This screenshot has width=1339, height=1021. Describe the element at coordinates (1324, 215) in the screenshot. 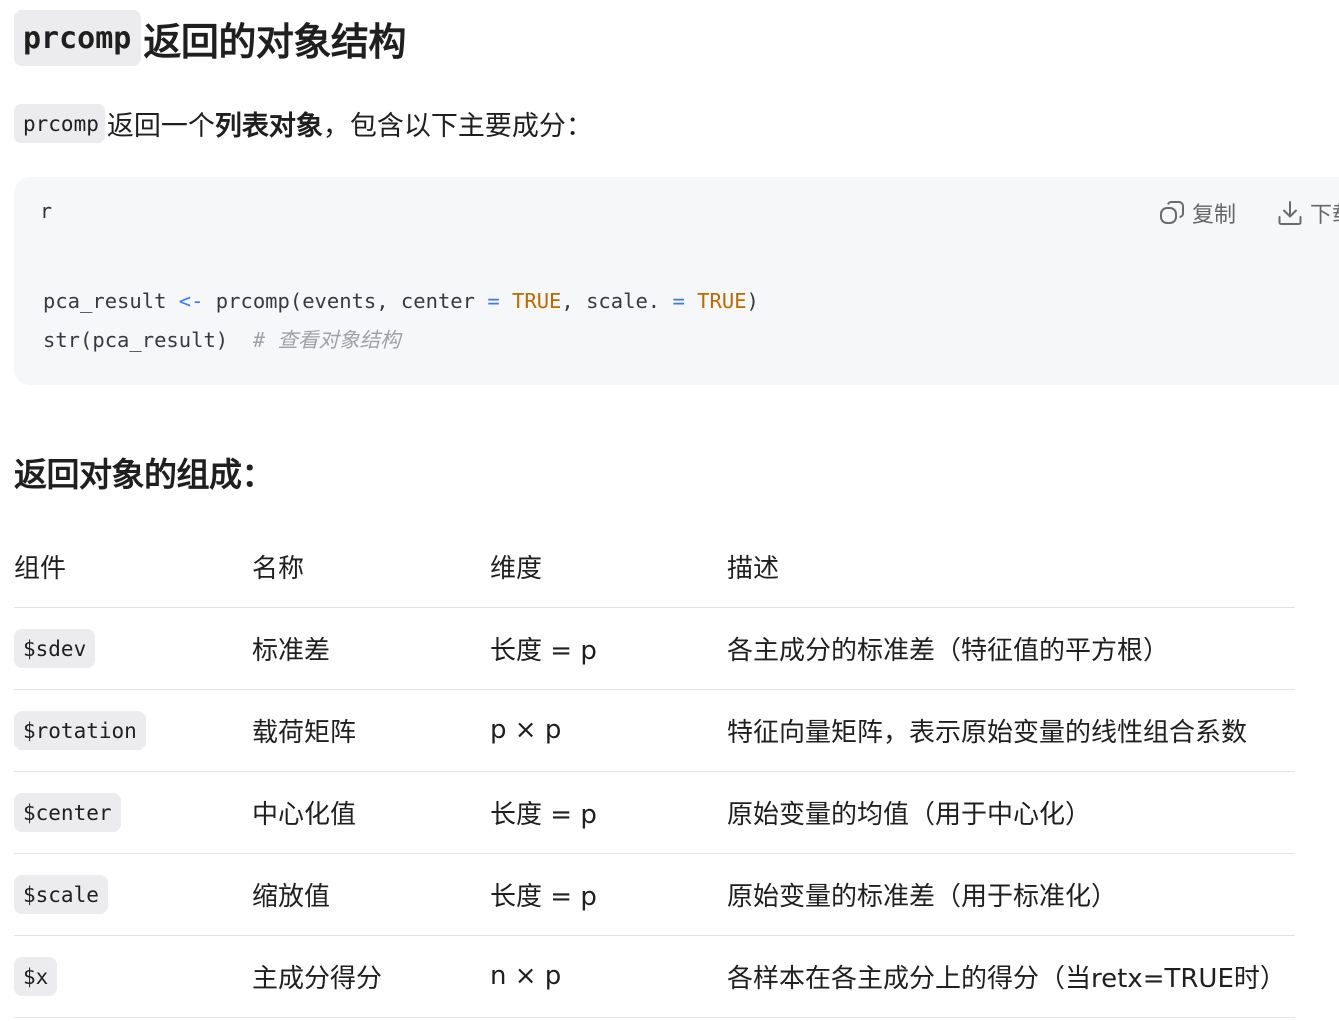

I see `download-label: 下载` at that location.